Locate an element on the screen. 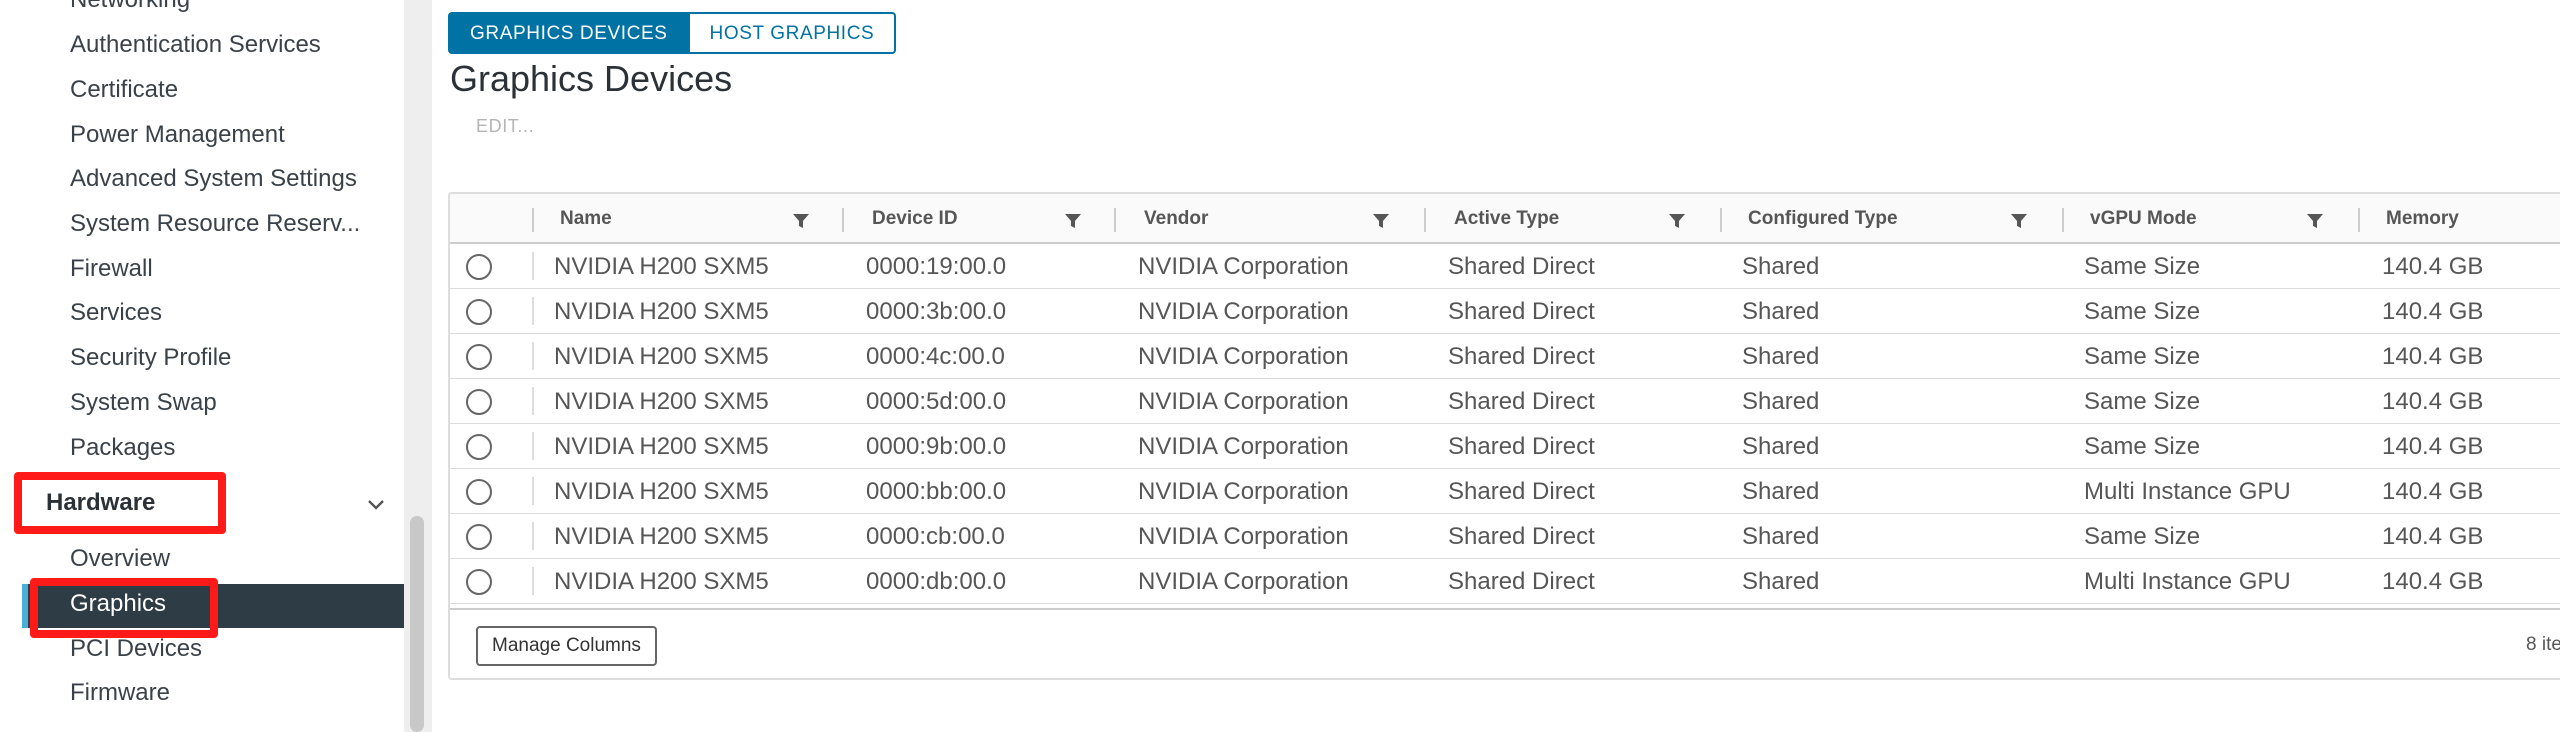 The height and width of the screenshot is (732, 2560). tab-graphics-devices: GRAPHICS DEVICES is located at coordinates (569, 33).